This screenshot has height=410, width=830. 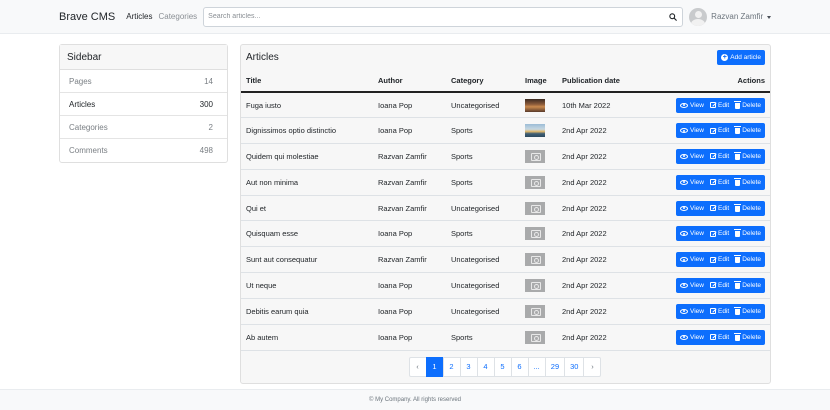 I want to click on sidebar-item-articles: Articles 300, so click(x=143, y=104).